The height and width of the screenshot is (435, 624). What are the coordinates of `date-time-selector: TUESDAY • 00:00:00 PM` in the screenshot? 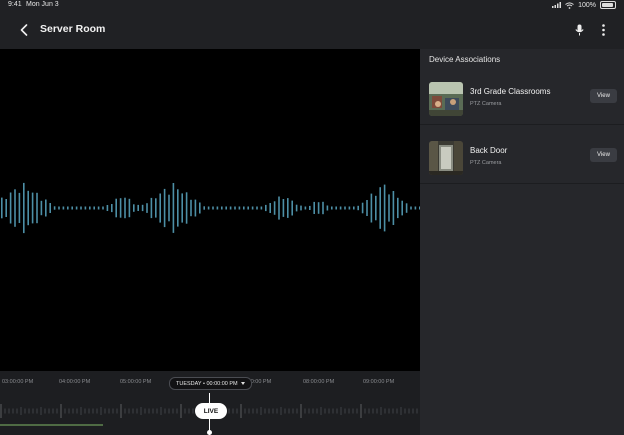 It's located at (210, 383).